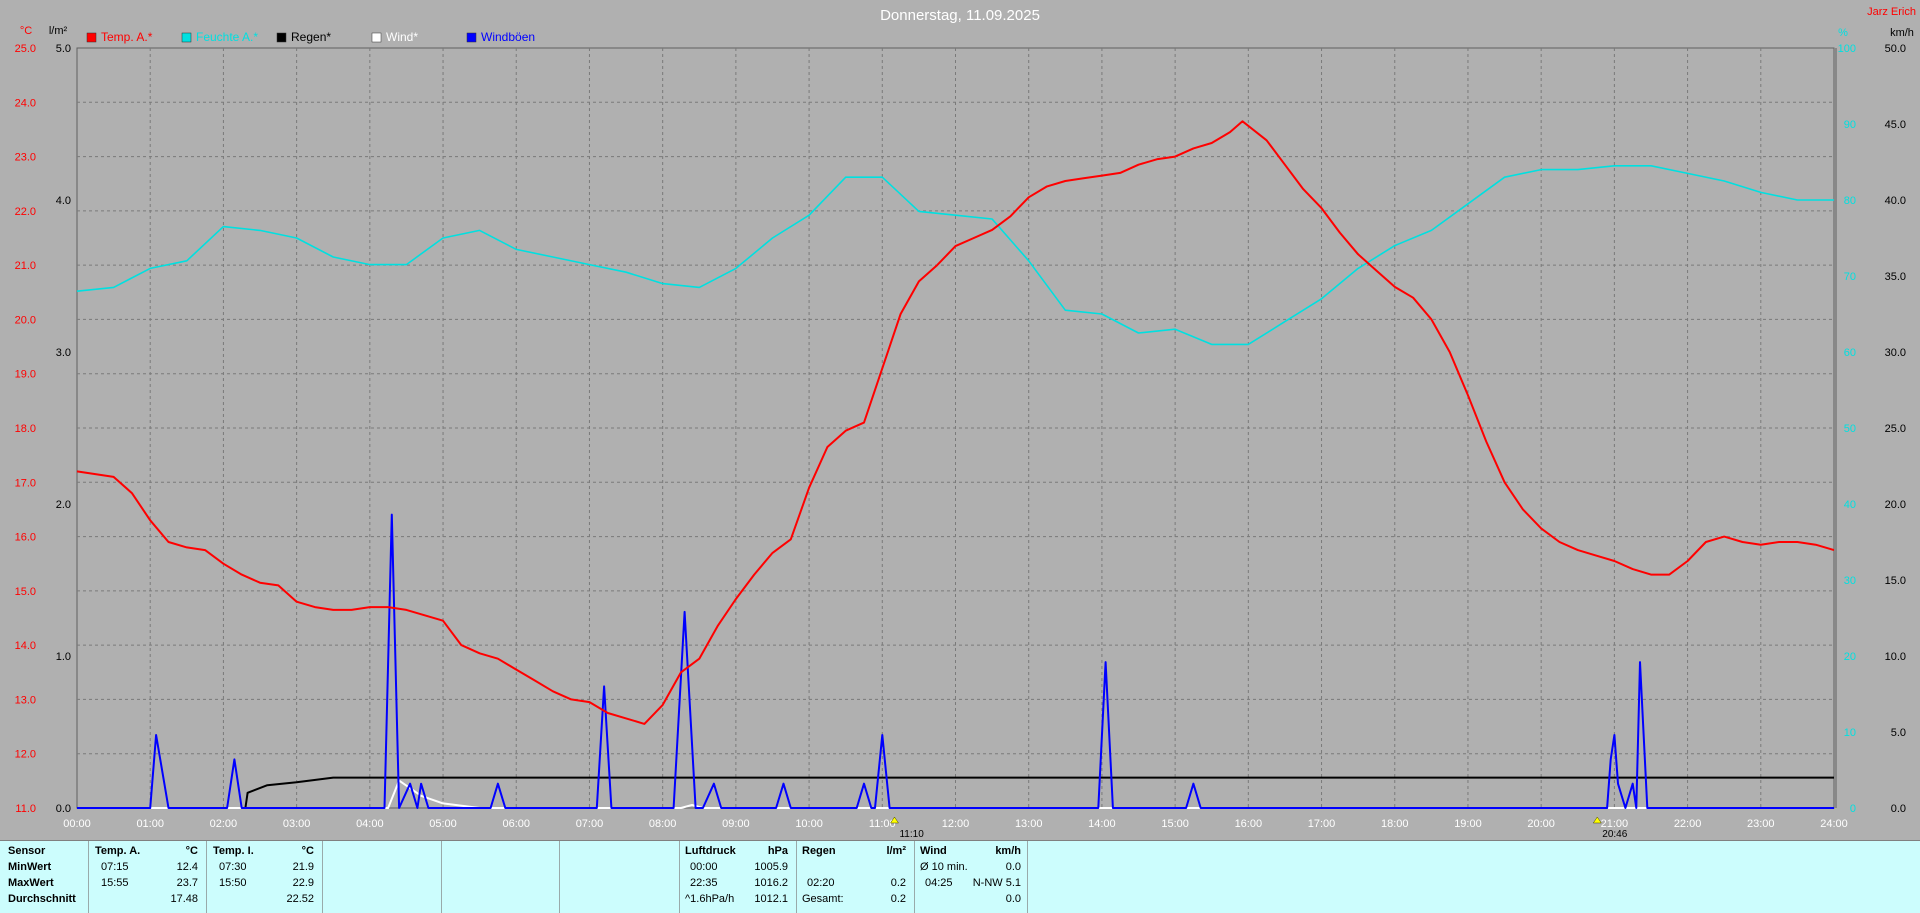 This screenshot has width=1920, height=913. What do you see at coordinates (25, 212) in the screenshot?
I see `temp-tick-label: 22.0` at bounding box center [25, 212].